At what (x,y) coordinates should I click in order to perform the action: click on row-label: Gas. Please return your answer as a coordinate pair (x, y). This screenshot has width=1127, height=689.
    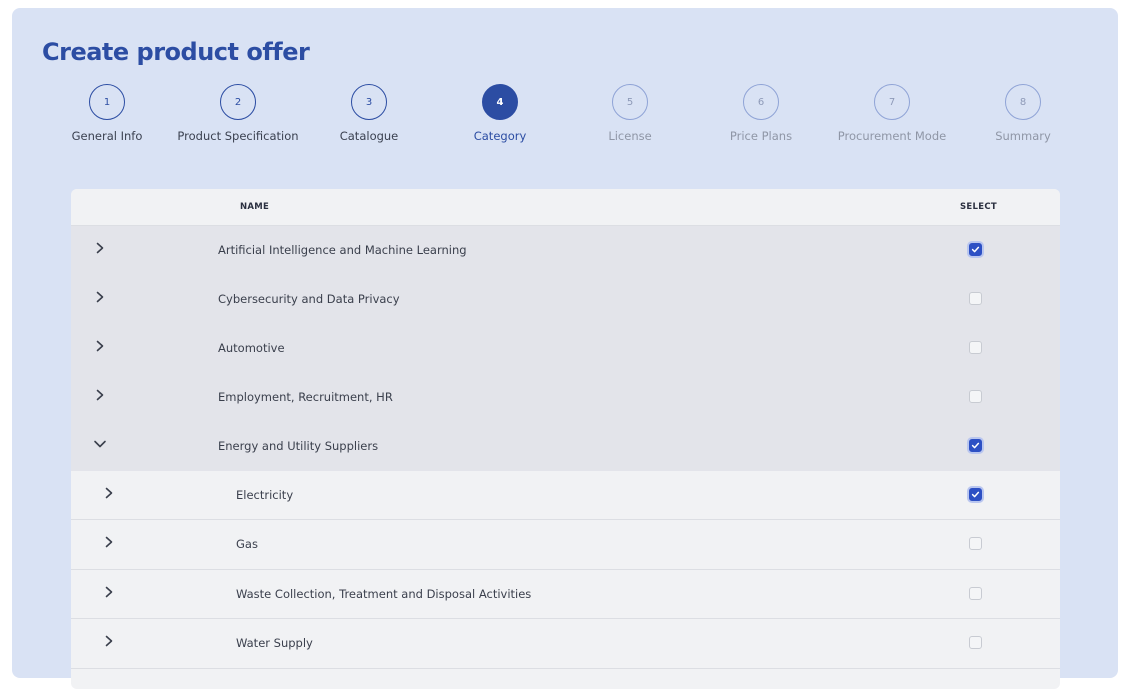
    Looking at the image, I should click on (247, 544).